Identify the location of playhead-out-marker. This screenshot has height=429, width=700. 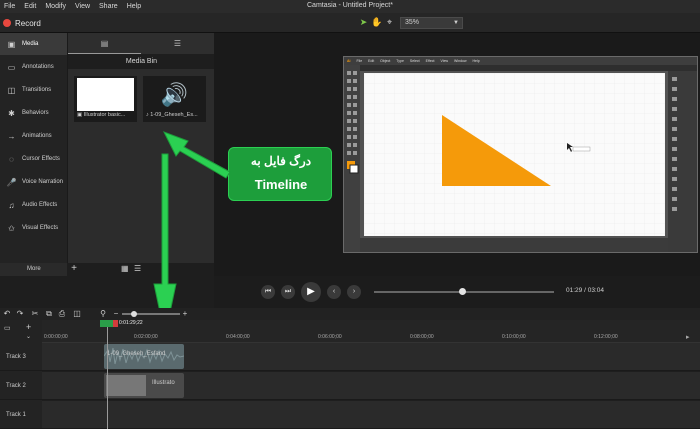
(115, 323).